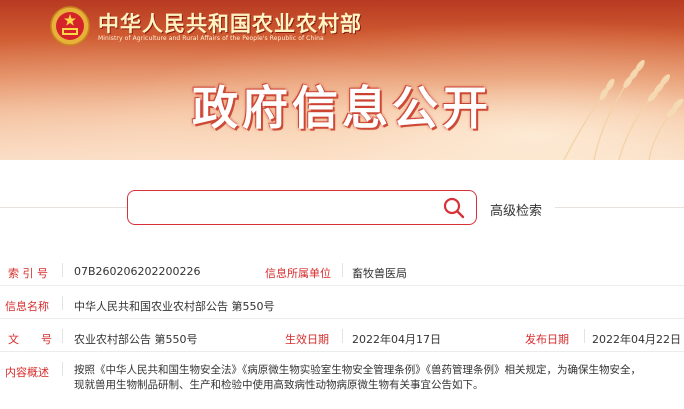 This screenshot has width=684, height=409. Describe the element at coordinates (28, 273) in the screenshot. I see `index-label: 索 引 号` at that location.